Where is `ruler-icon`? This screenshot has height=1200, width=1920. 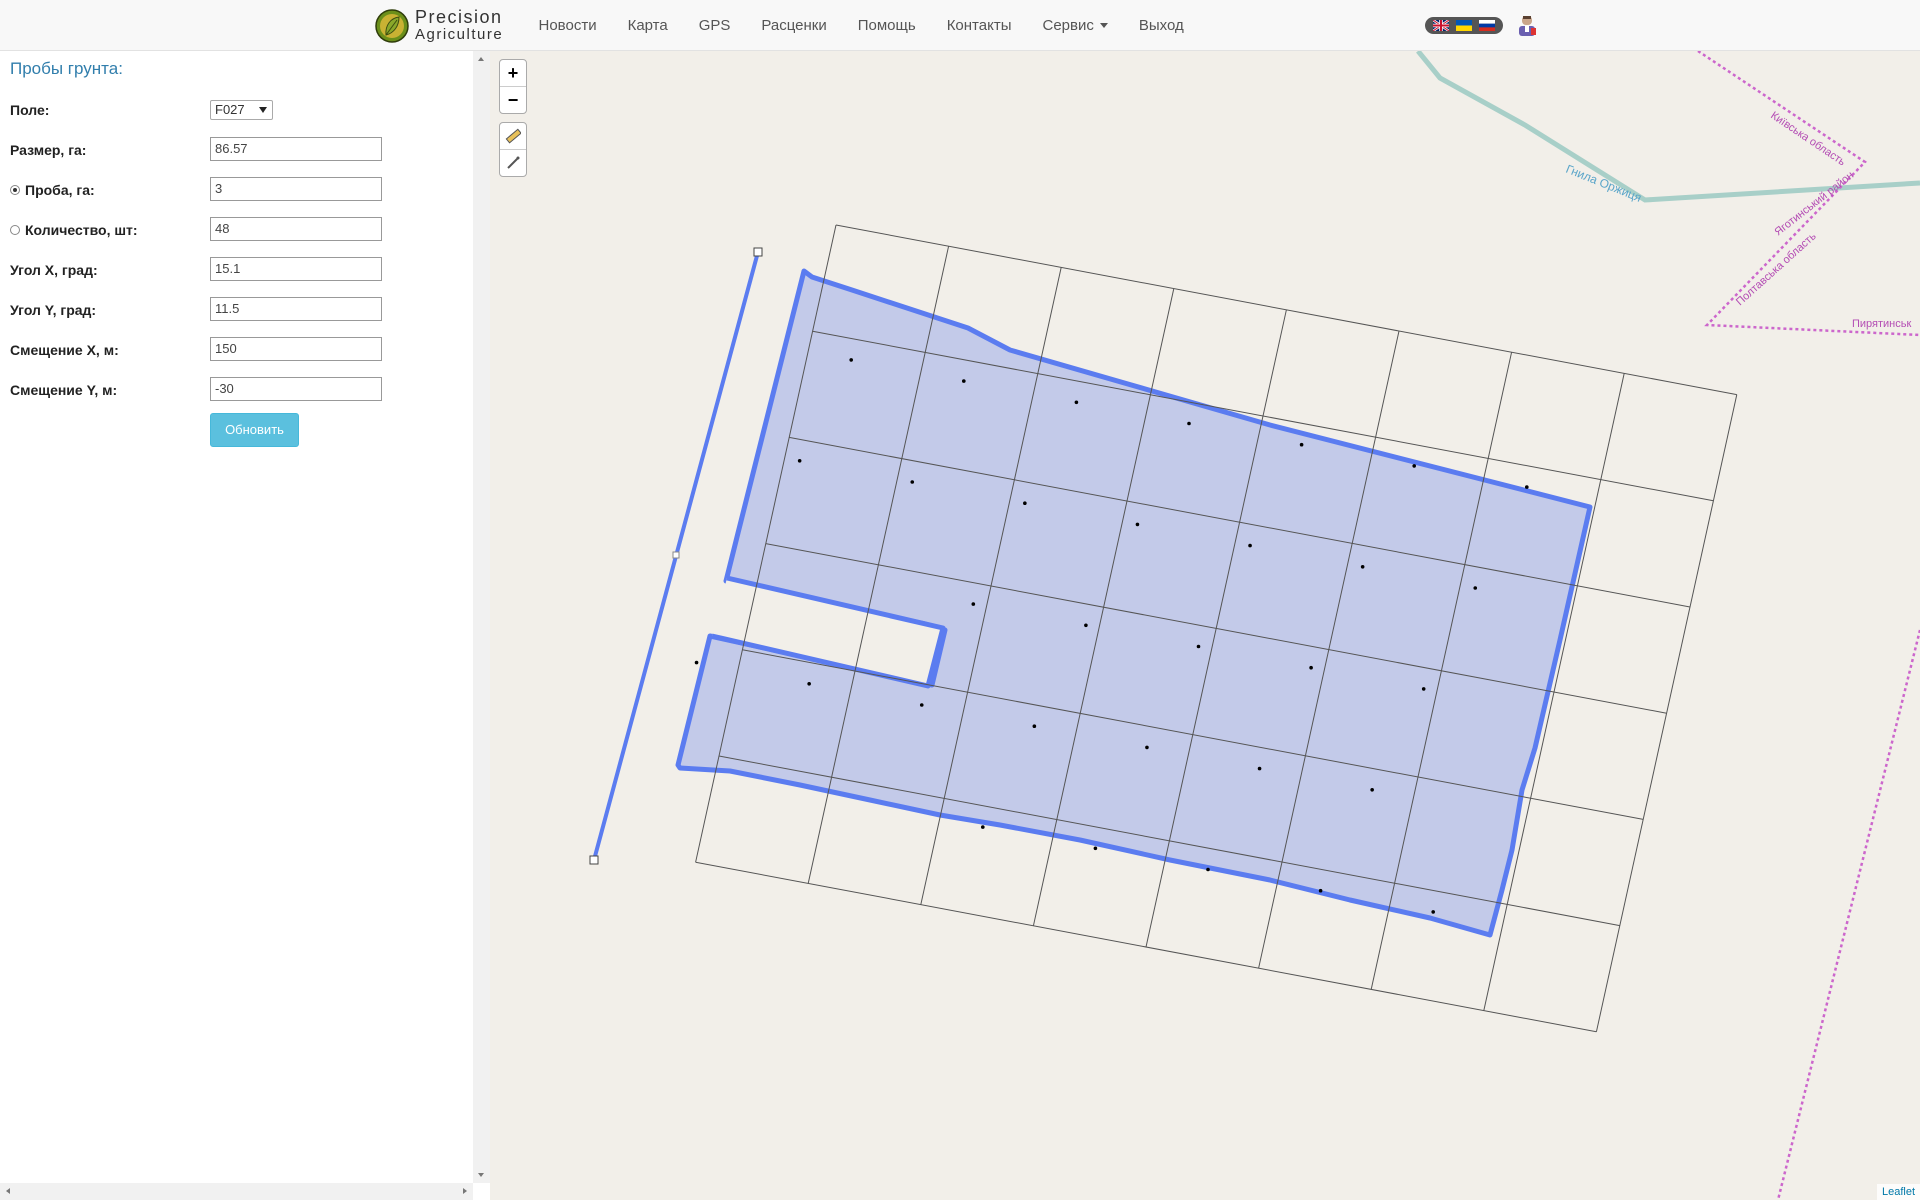
ruler-icon is located at coordinates (513, 136).